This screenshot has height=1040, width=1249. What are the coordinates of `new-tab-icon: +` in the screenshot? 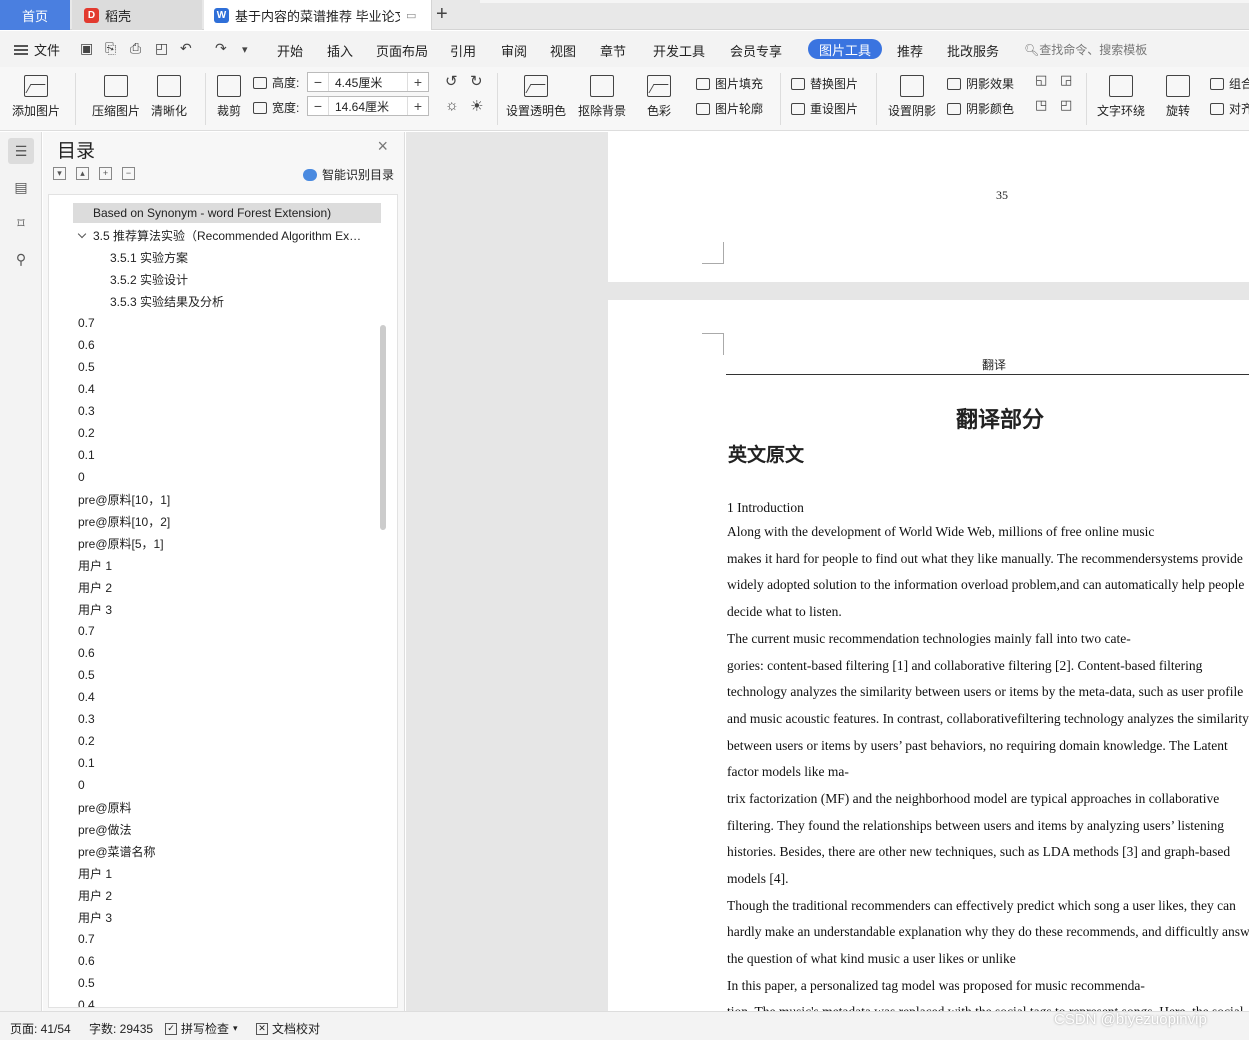 It's located at (442, 14).